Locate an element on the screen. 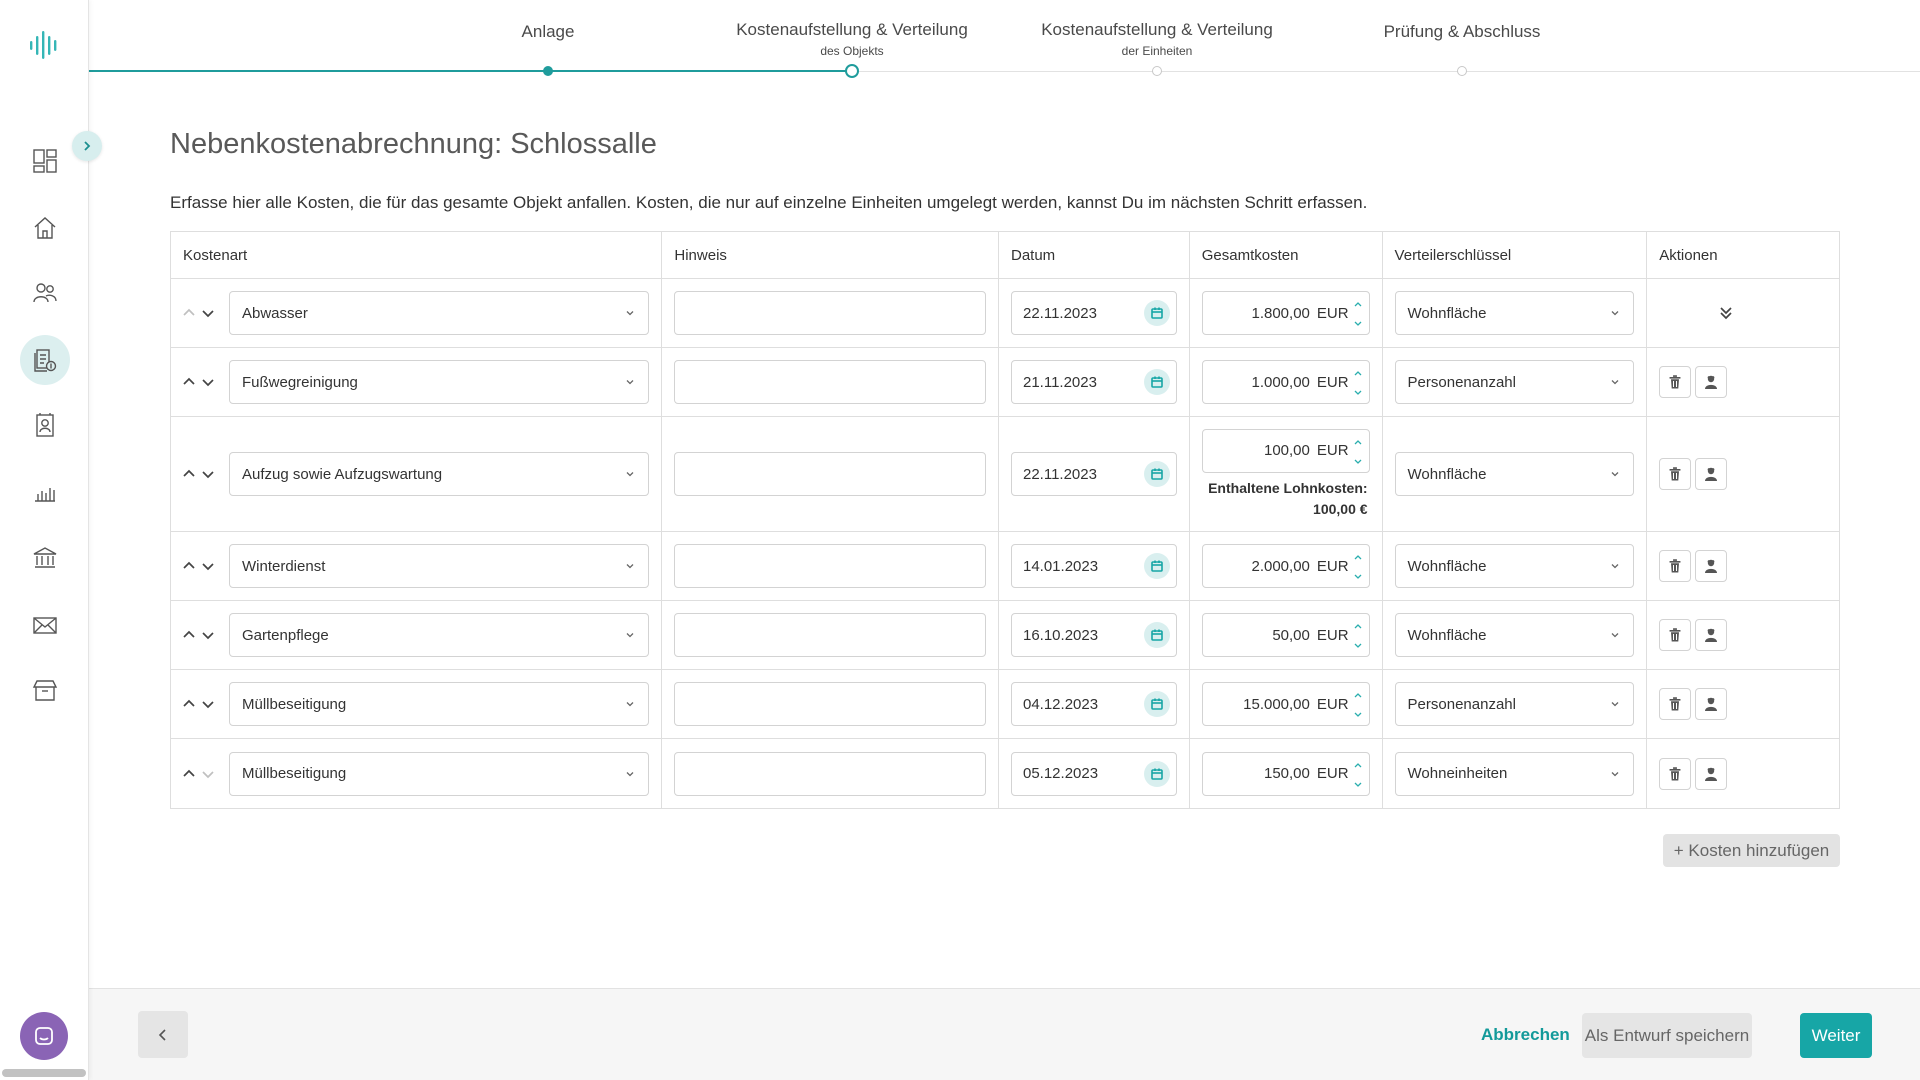 This screenshot has height=1080, width=1920. reorder-arrows is located at coordinates (205, 313).